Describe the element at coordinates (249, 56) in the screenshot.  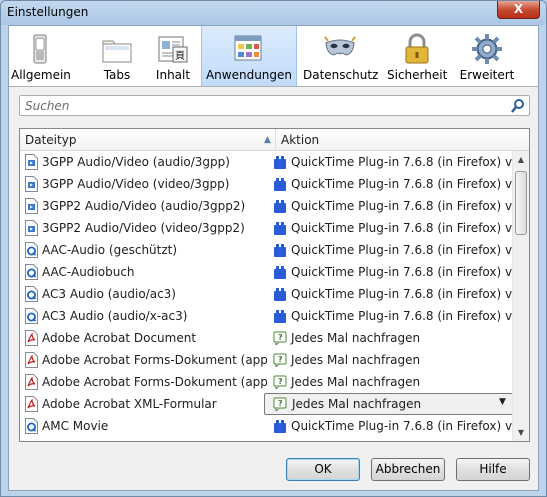
I see `tab-anwendungen: Anwendungen` at that location.